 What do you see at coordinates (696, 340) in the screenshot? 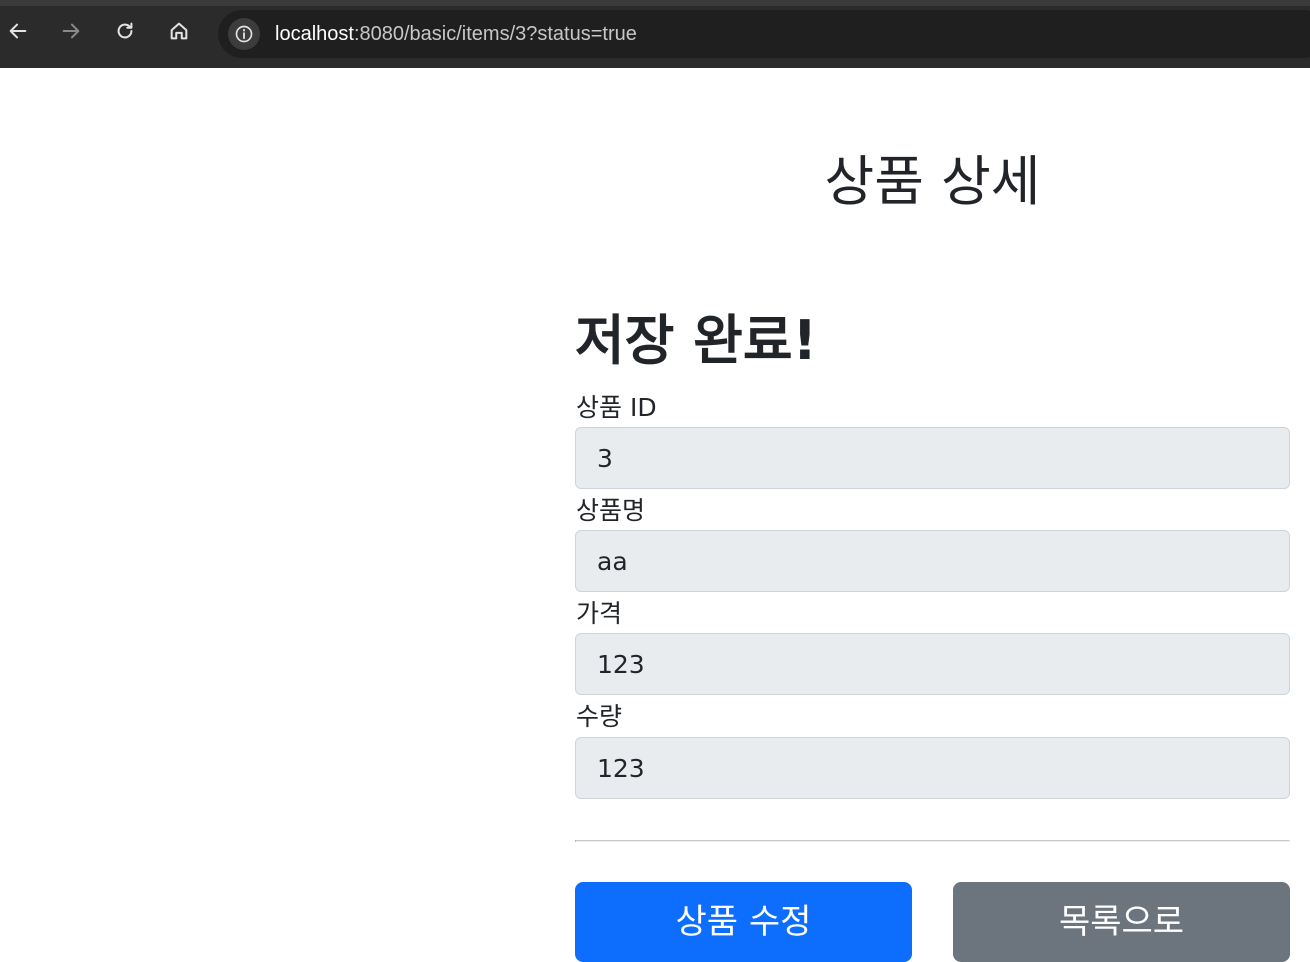
I see `status-message: 저장 완료!` at bounding box center [696, 340].